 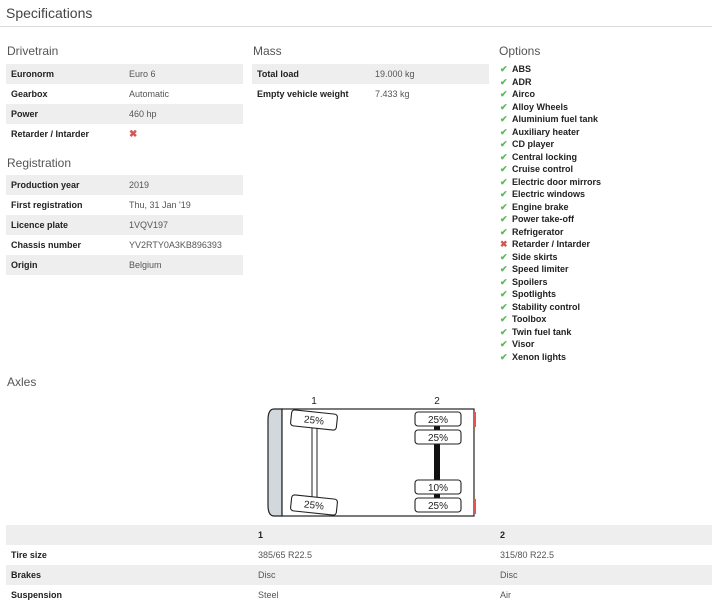 I want to click on row-label: Gearbox, so click(x=29, y=94).